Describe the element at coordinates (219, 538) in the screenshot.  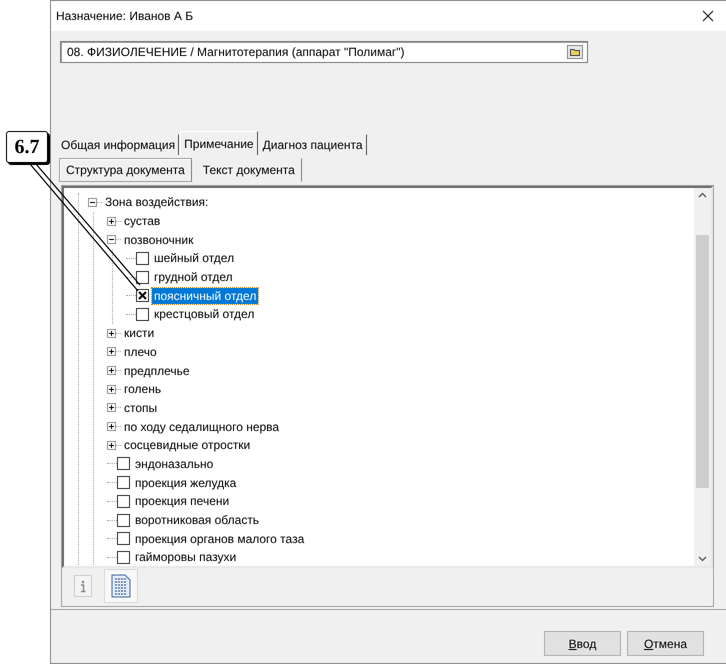
I see `tree-item: проекция органов малого таза` at that location.